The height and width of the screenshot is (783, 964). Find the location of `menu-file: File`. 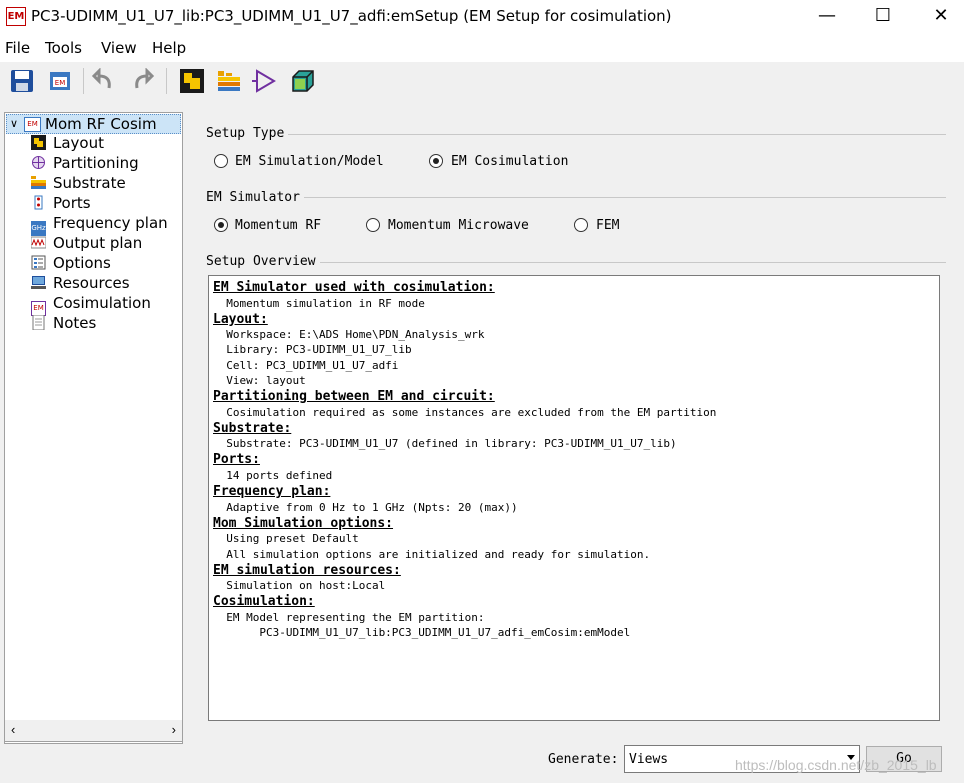

menu-file: File is located at coordinates (17, 48).